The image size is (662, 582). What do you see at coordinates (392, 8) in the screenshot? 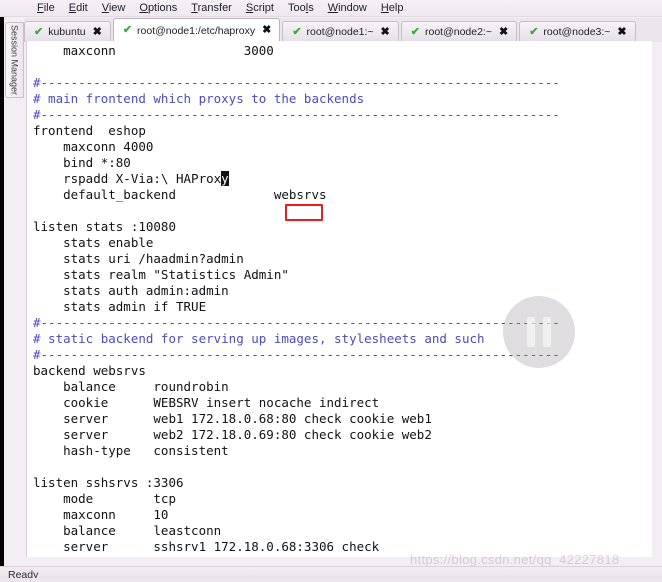
I see `menu-item-help: Help` at bounding box center [392, 8].